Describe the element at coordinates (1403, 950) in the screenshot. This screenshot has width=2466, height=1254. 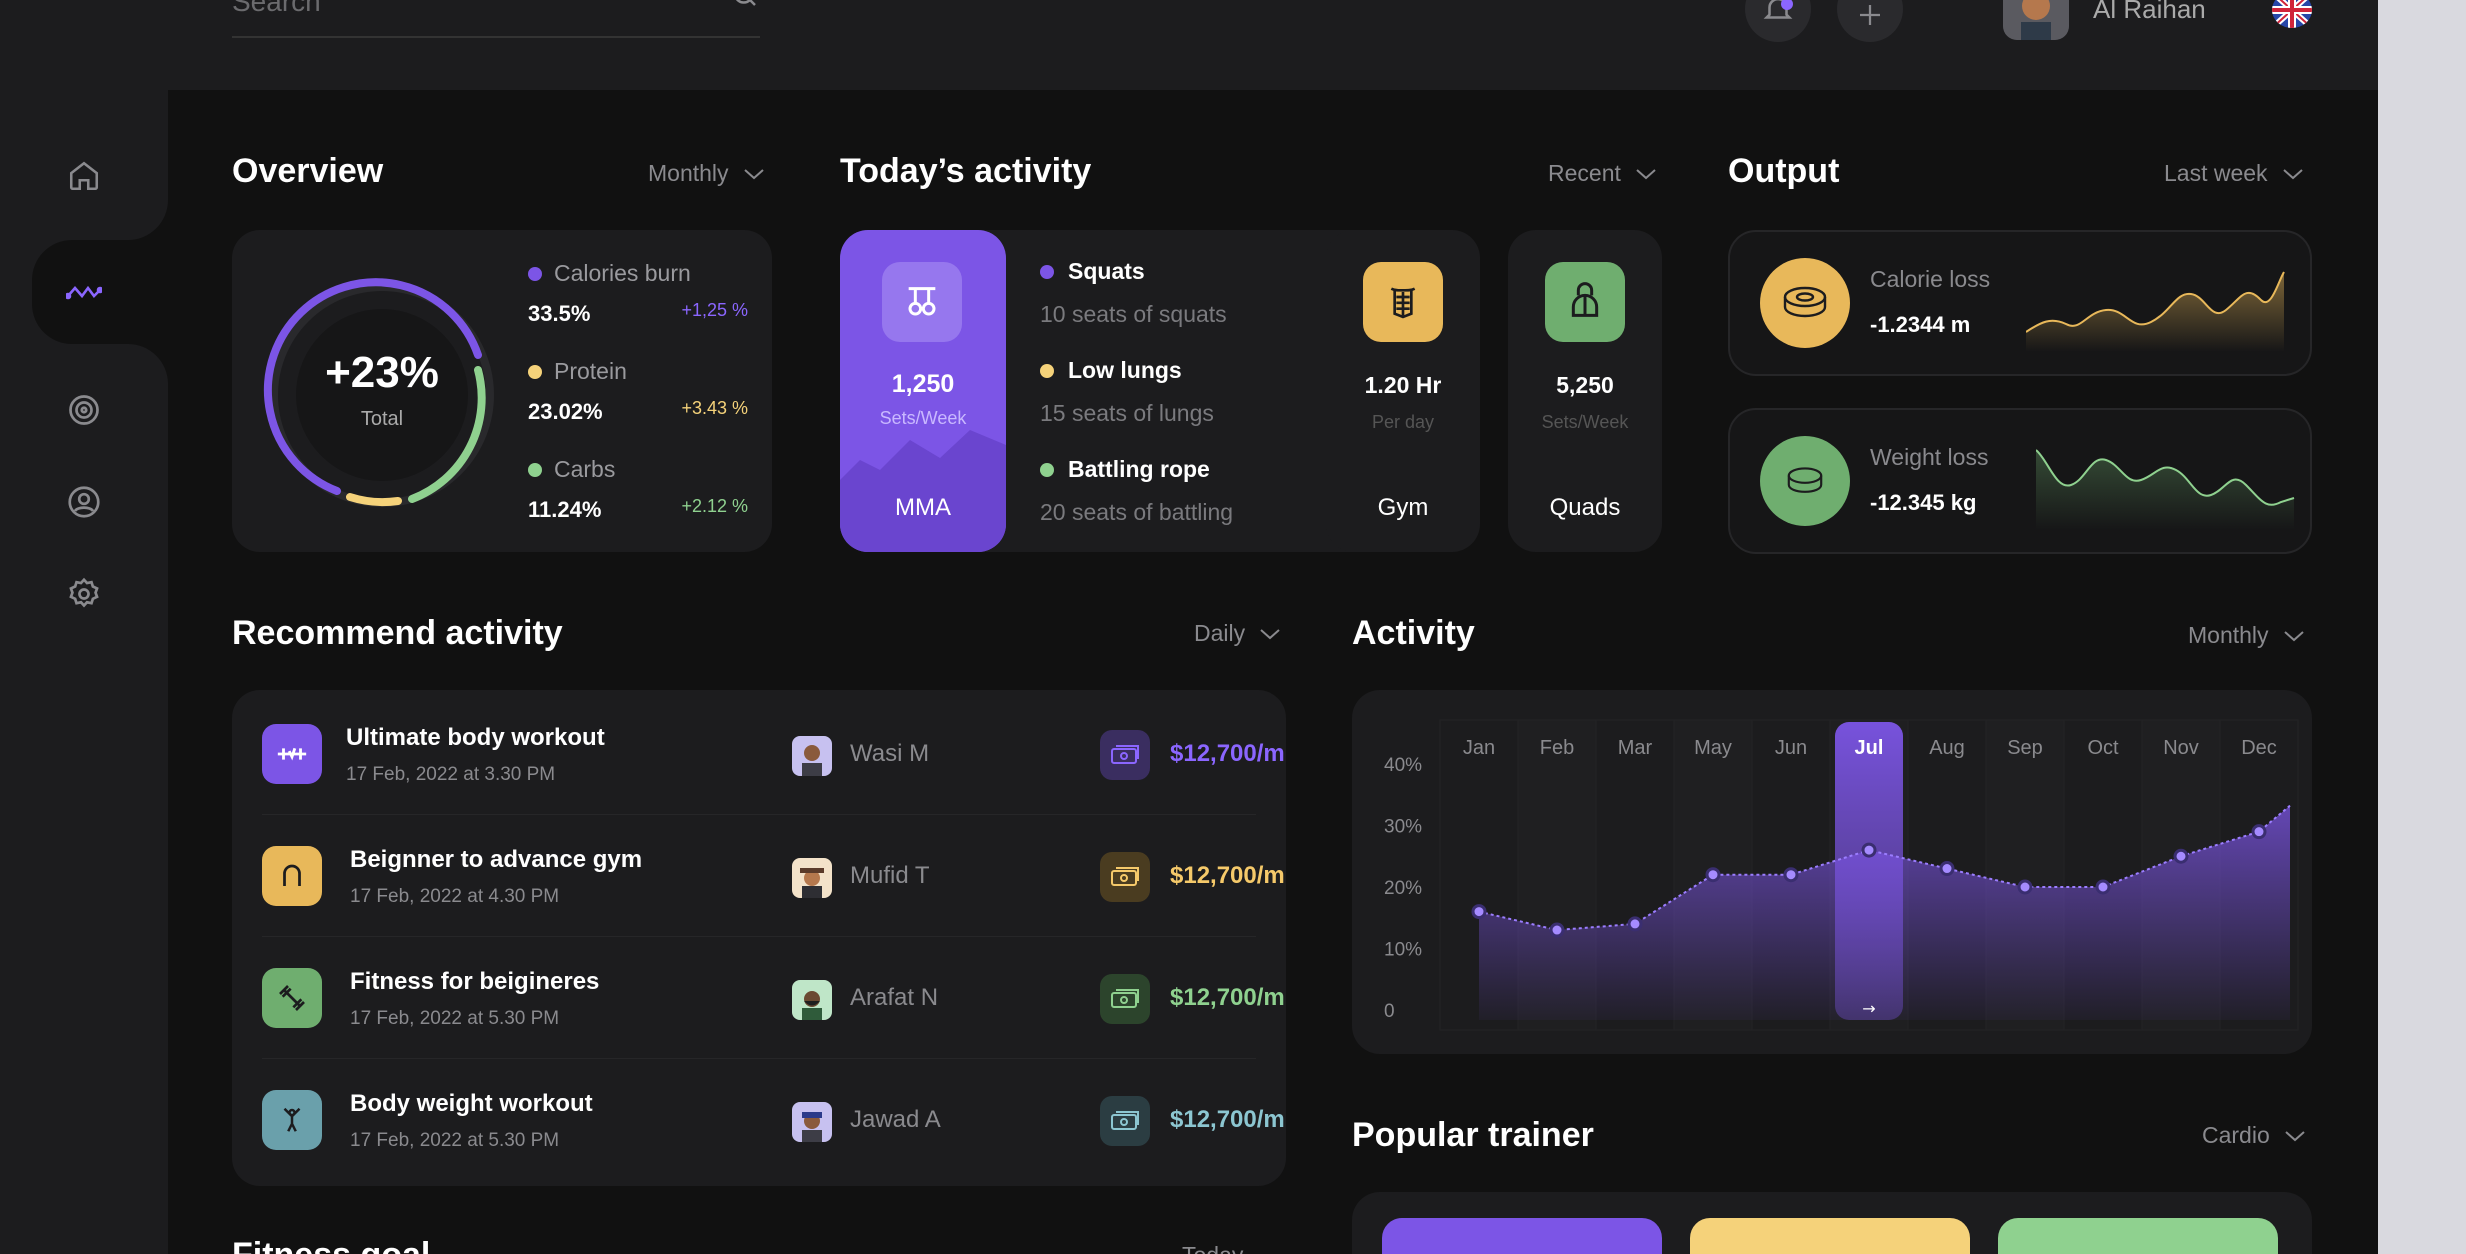
I see `y-tick-label: 10%` at that location.